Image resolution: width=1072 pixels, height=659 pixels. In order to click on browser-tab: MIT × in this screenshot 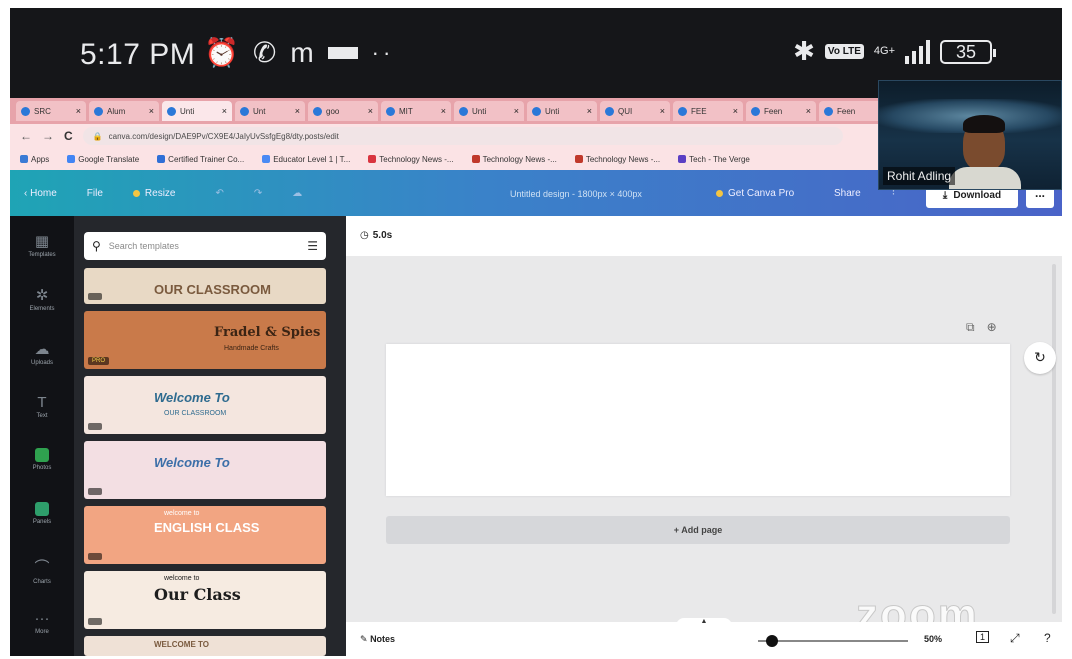, I will do `click(416, 111)`.